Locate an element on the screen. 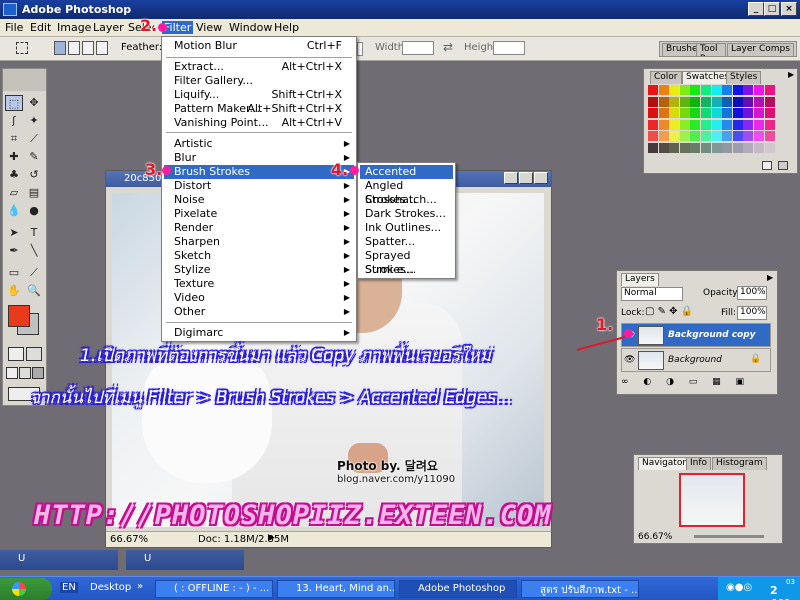 Image resolution: width=800 pixels, height=600 pixels. lasso-icon: ʃ is located at coordinates (14, 121).